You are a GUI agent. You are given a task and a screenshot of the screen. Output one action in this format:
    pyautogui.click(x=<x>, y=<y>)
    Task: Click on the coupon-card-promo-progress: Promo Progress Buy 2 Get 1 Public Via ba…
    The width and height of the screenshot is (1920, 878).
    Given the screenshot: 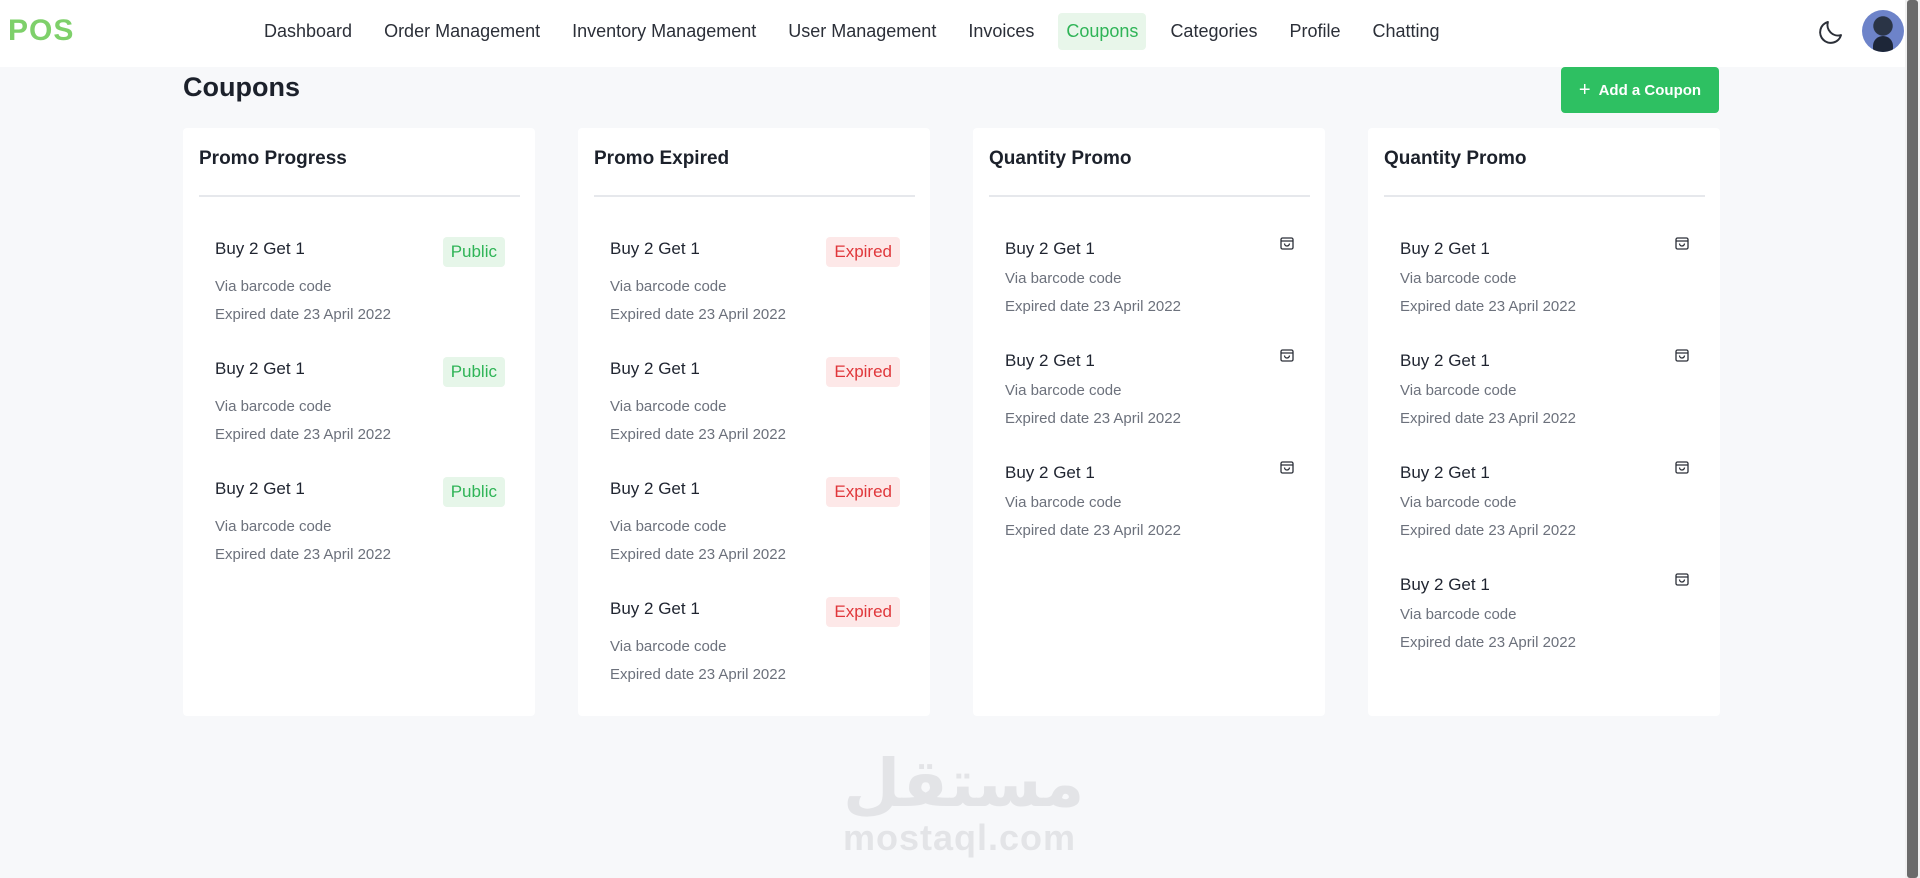 What is the action you would take?
    pyautogui.click(x=359, y=422)
    